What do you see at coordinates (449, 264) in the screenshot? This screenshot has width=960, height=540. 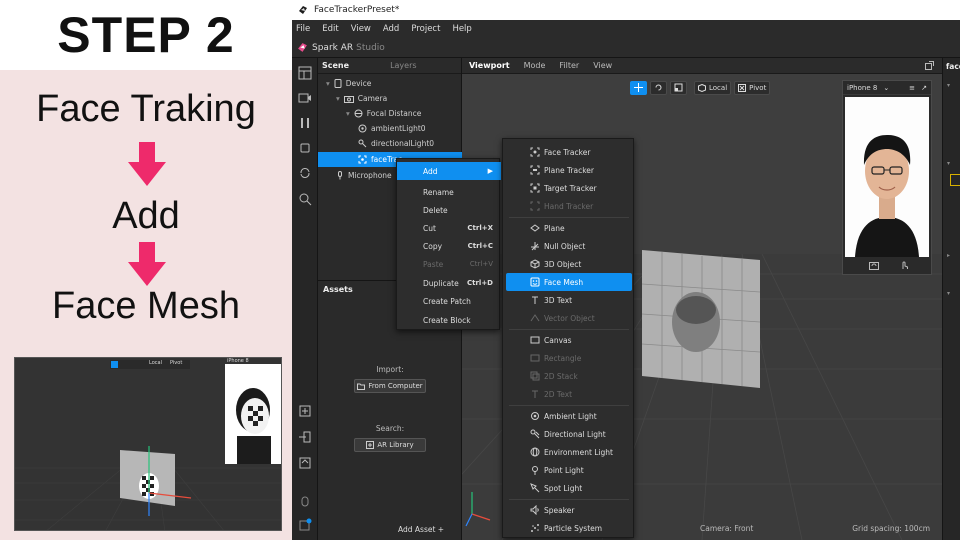 I see `context-menu-paste: Paste Ctrl+V` at bounding box center [449, 264].